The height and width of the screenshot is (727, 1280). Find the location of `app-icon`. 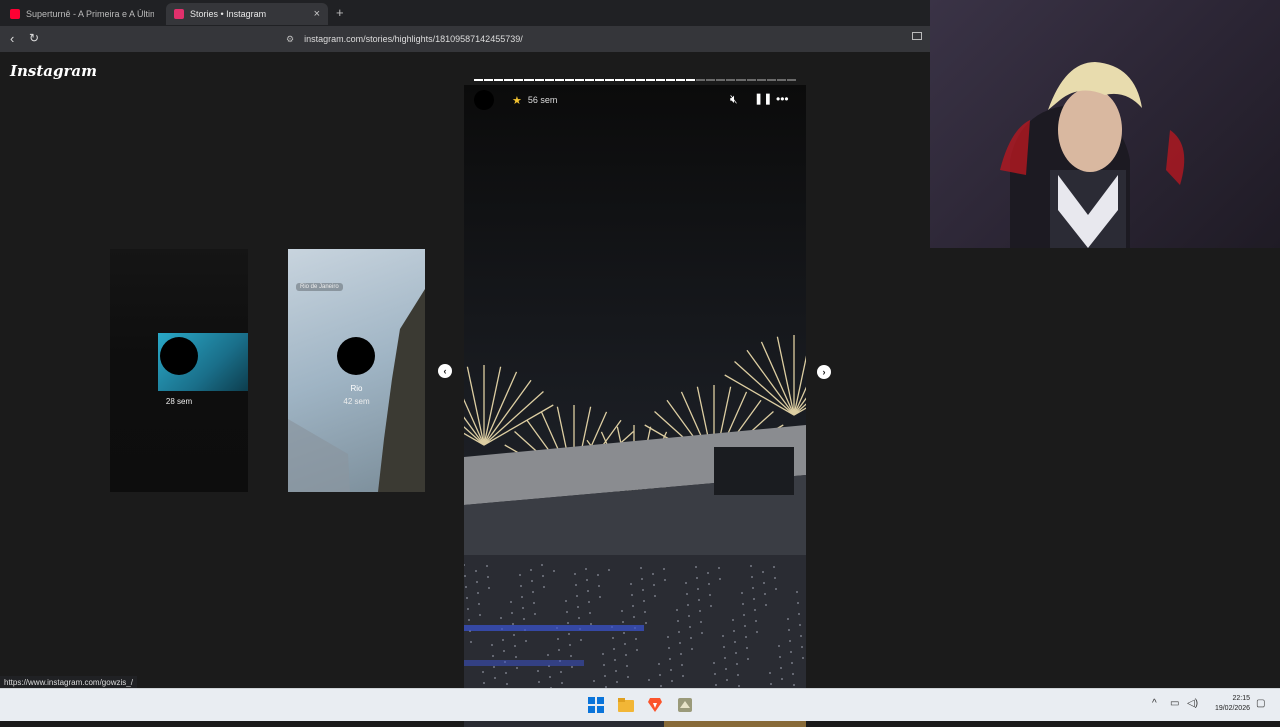

app-icon is located at coordinates (685, 705).